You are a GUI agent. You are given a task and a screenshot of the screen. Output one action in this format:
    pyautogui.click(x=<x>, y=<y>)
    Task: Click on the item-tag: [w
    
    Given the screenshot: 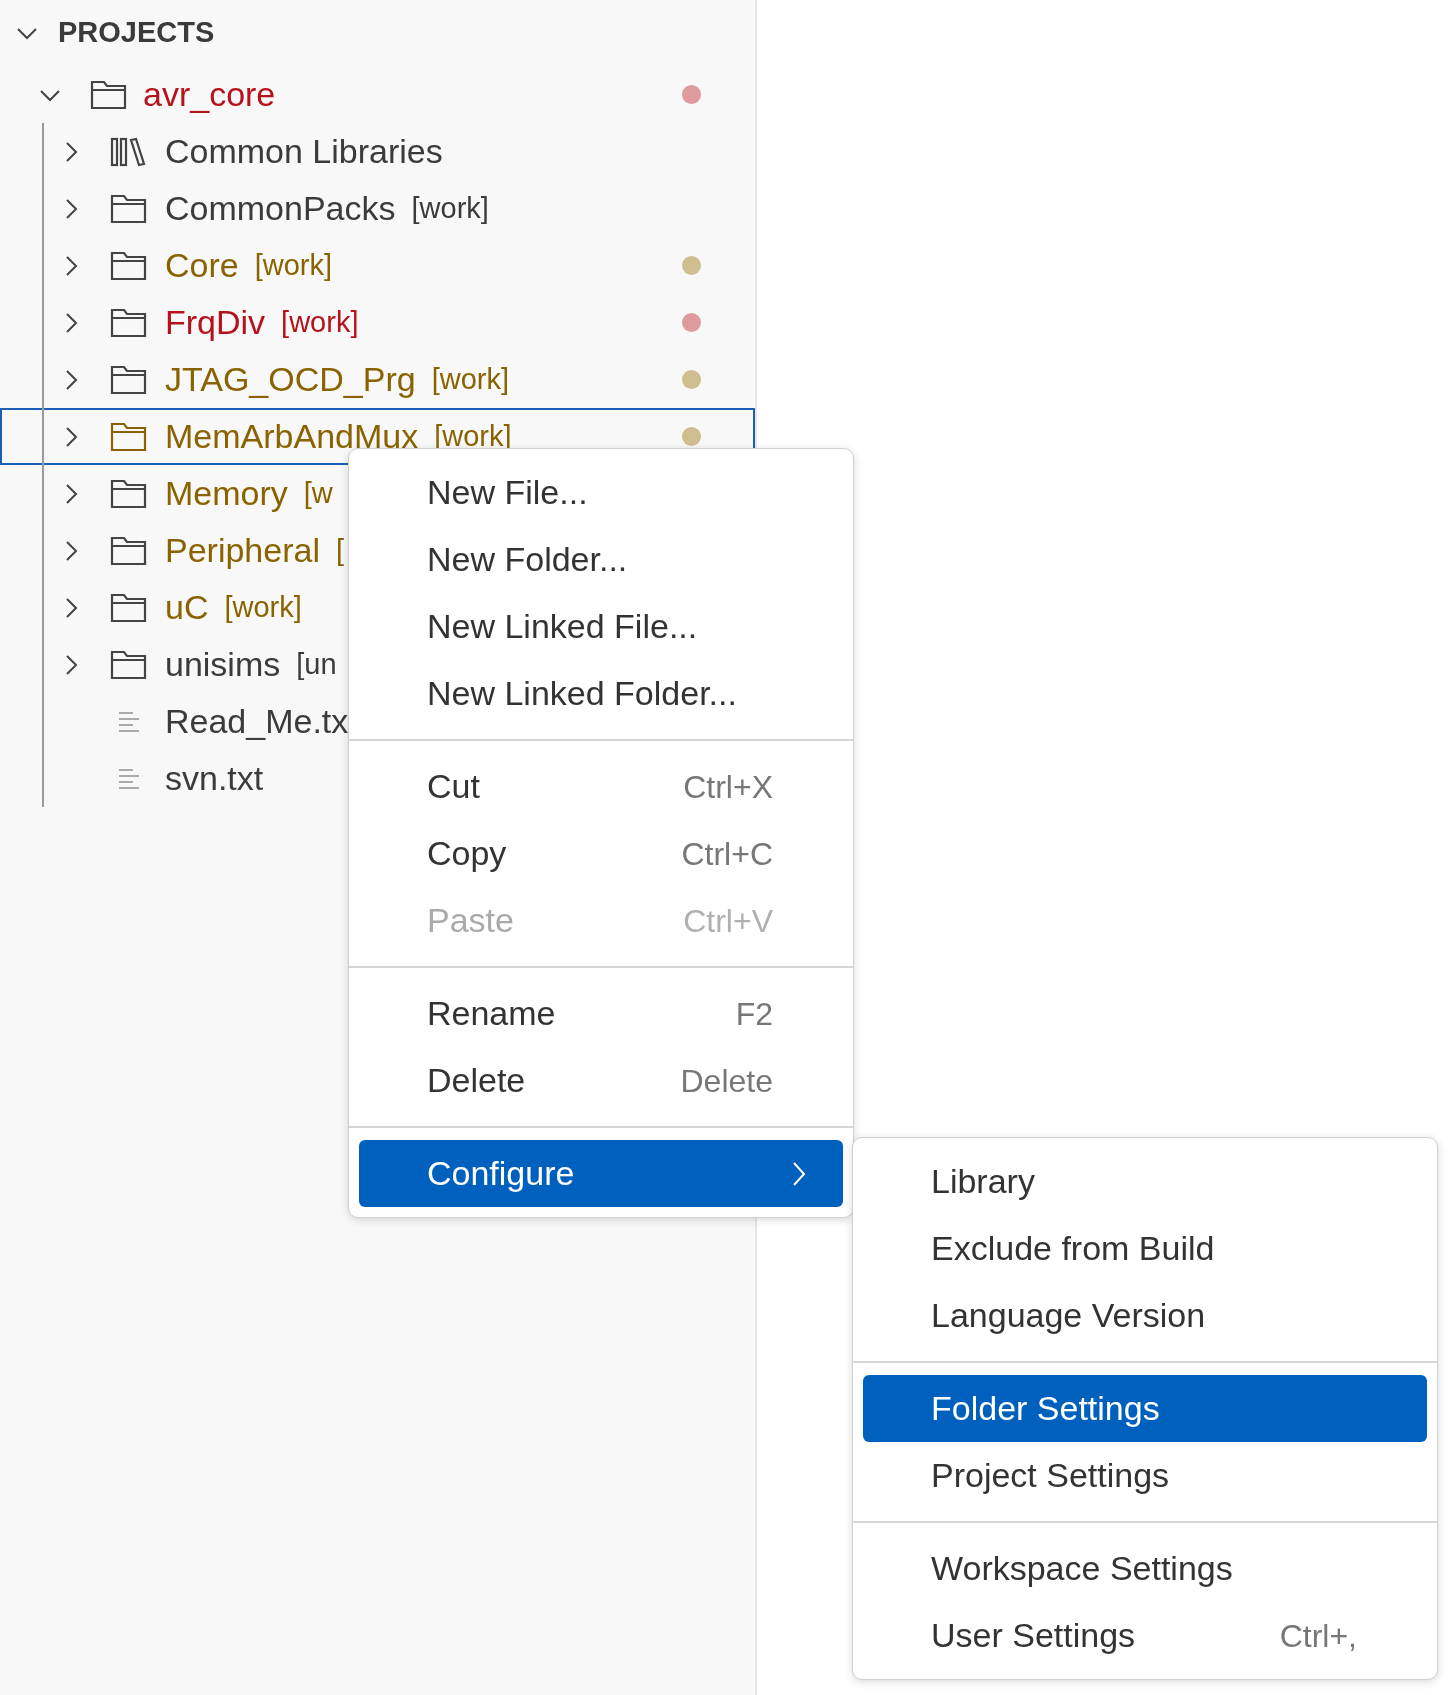 What is the action you would take?
    pyautogui.click(x=318, y=493)
    